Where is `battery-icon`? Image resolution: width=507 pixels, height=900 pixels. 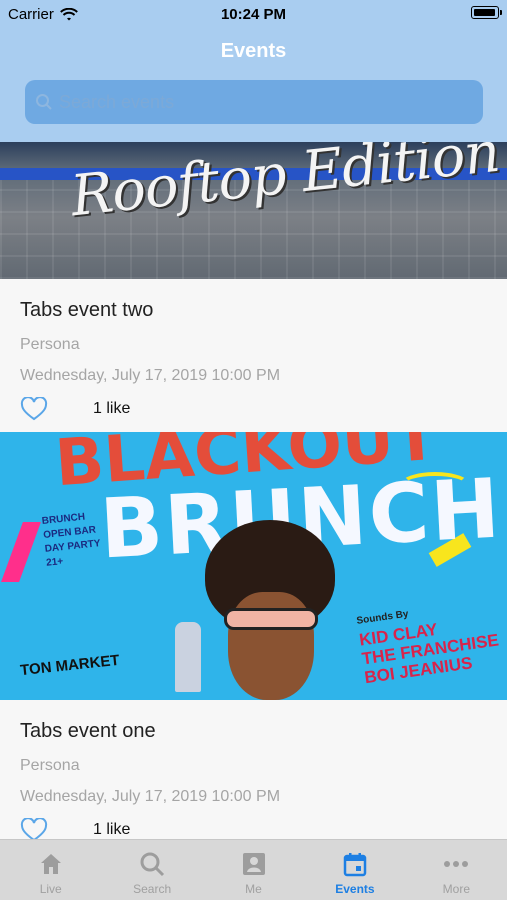
battery-icon is located at coordinates (486, 12).